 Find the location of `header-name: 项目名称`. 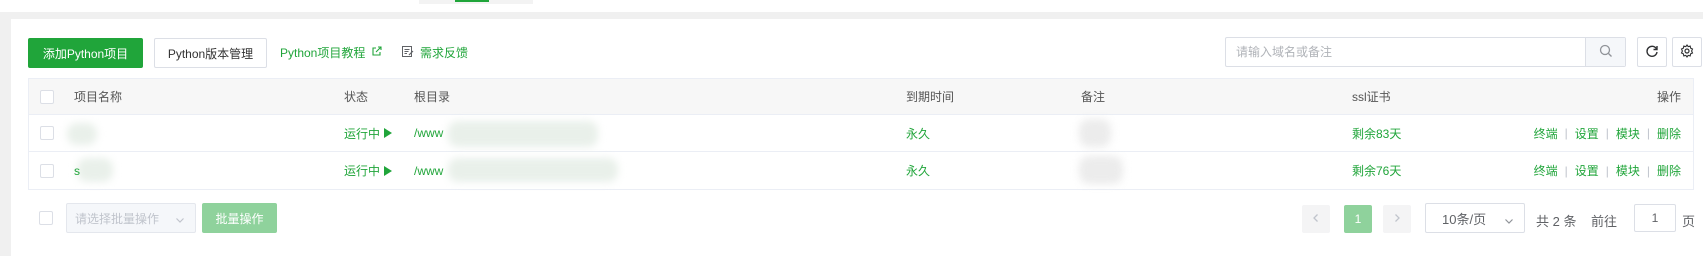

header-name: 项目名称 is located at coordinates (98, 96).